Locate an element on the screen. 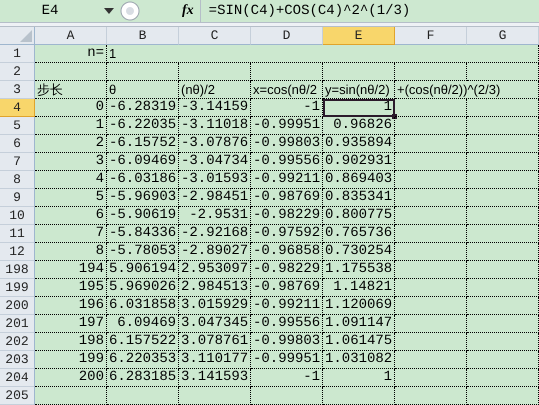 The height and width of the screenshot is (405, 539). name-box: E4 is located at coordinates (50, 11).